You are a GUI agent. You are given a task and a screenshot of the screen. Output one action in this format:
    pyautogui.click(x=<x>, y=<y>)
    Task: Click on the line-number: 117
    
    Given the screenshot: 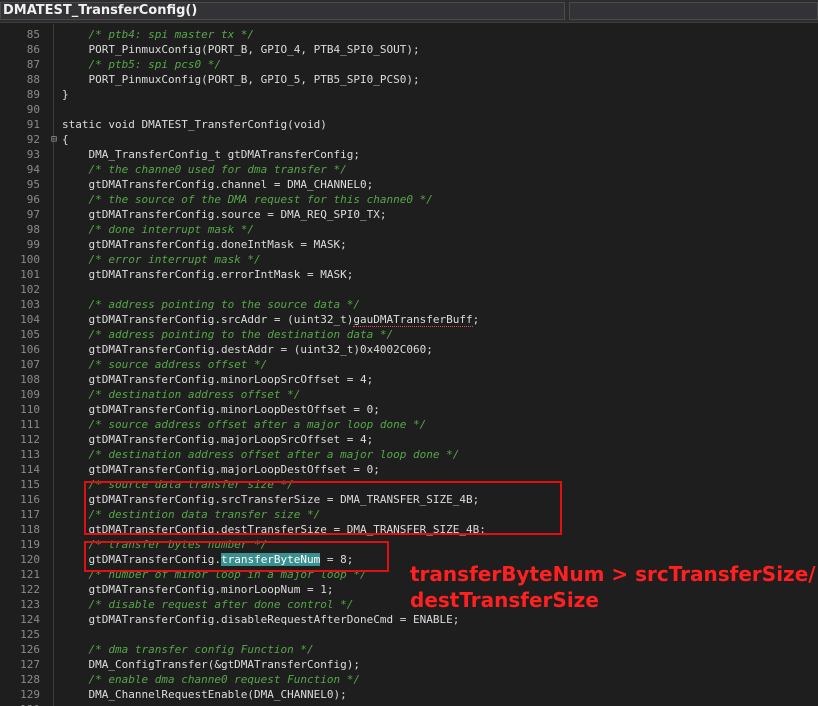 What is the action you would take?
    pyautogui.click(x=30, y=514)
    